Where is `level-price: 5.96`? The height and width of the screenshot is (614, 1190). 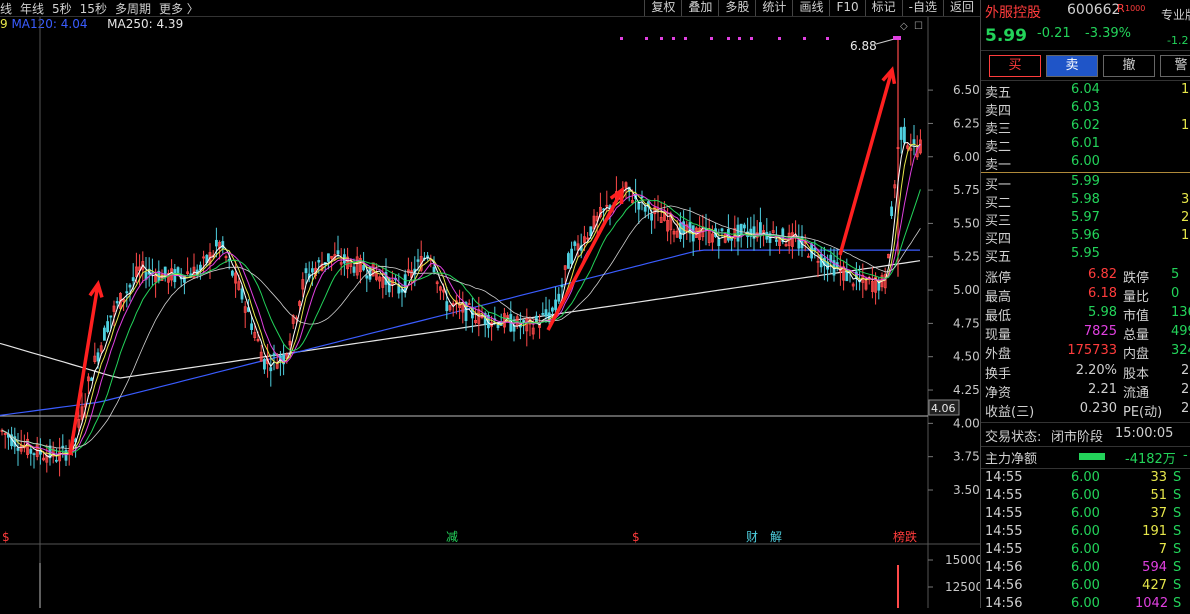
level-price: 5.96 is located at coordinates (1085, 235).